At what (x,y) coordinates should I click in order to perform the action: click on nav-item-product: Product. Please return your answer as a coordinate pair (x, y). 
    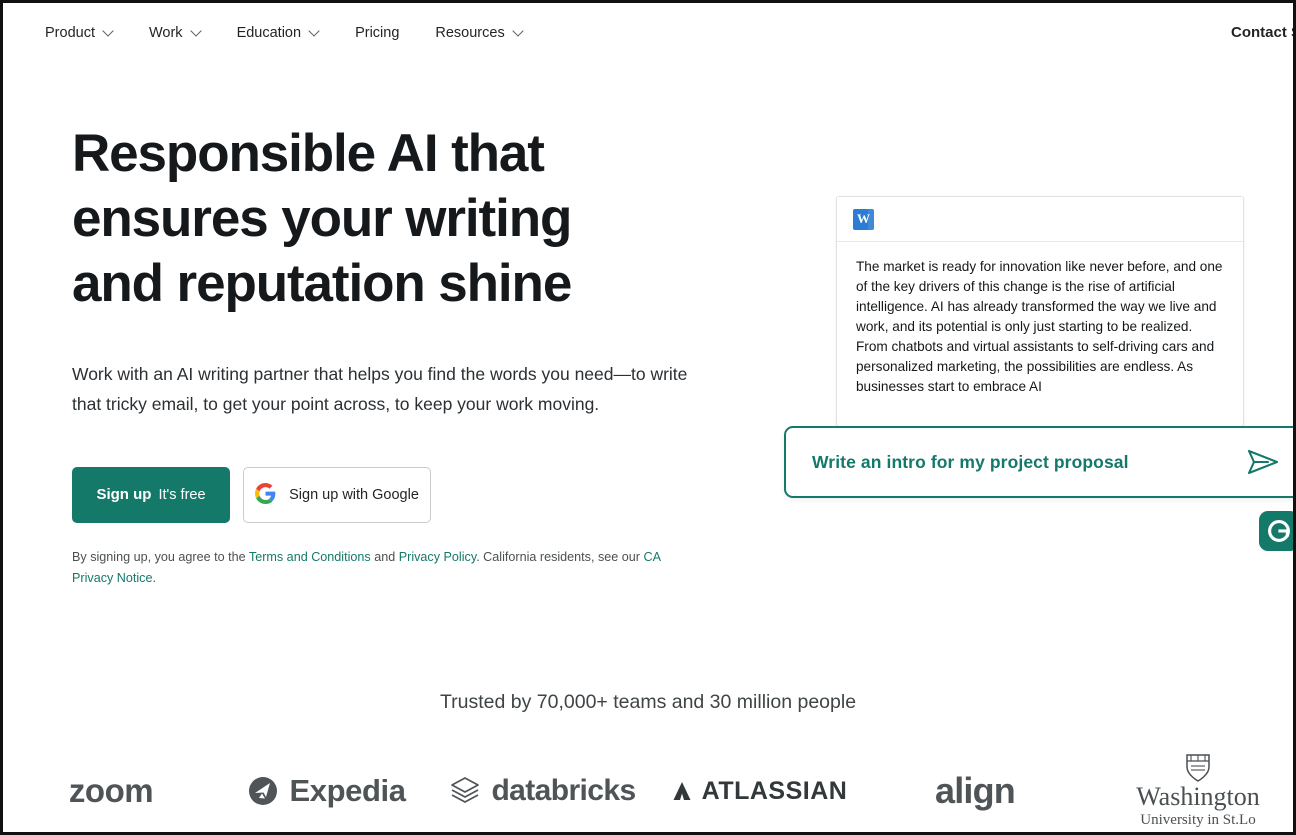
    Looking at the image, I should click on (79, 33).